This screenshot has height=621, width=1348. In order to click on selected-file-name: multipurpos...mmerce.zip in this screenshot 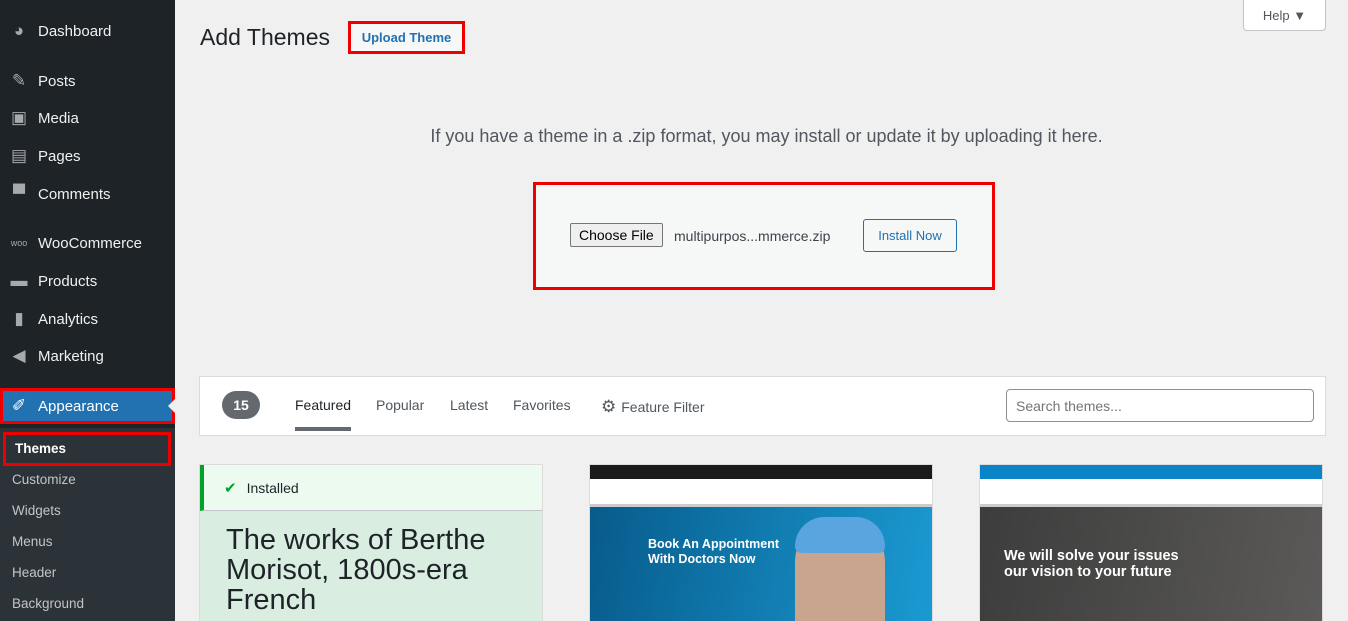, I will do `click(752, 236)`.